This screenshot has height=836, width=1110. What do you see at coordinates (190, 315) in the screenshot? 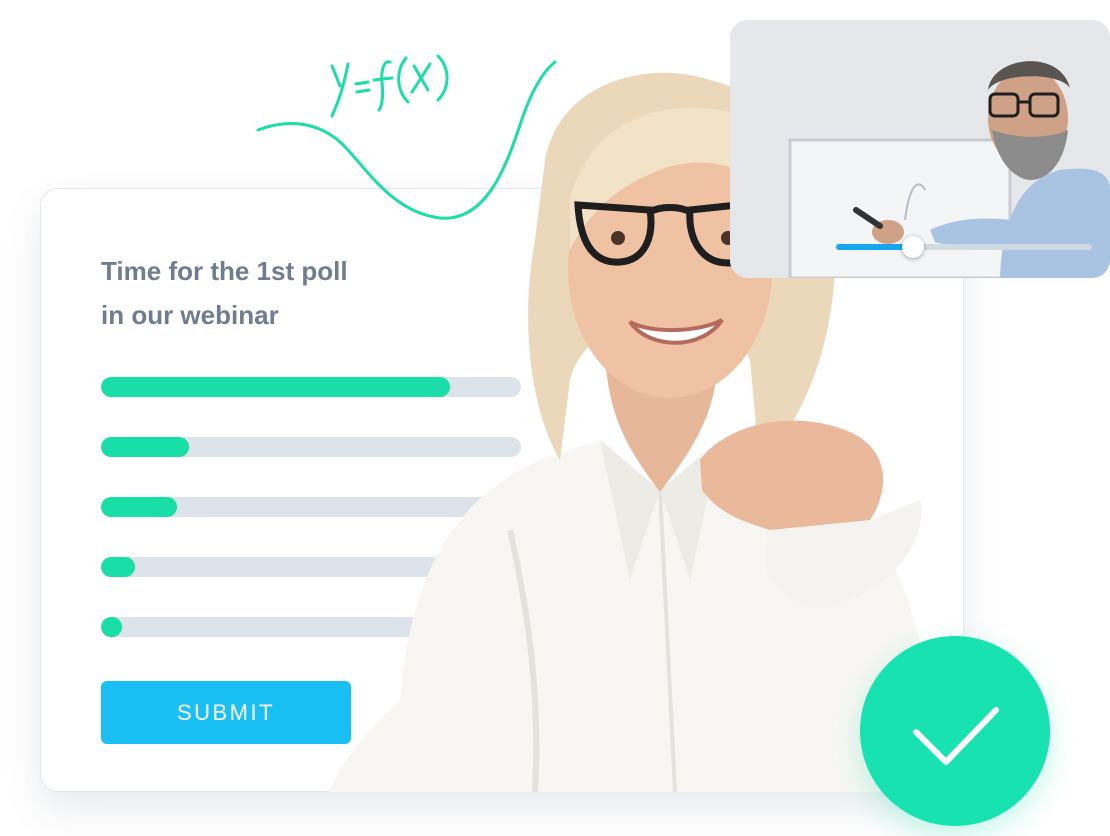
I see `poll-title-line-2: in our webinar` at bounding box center [190, 315].